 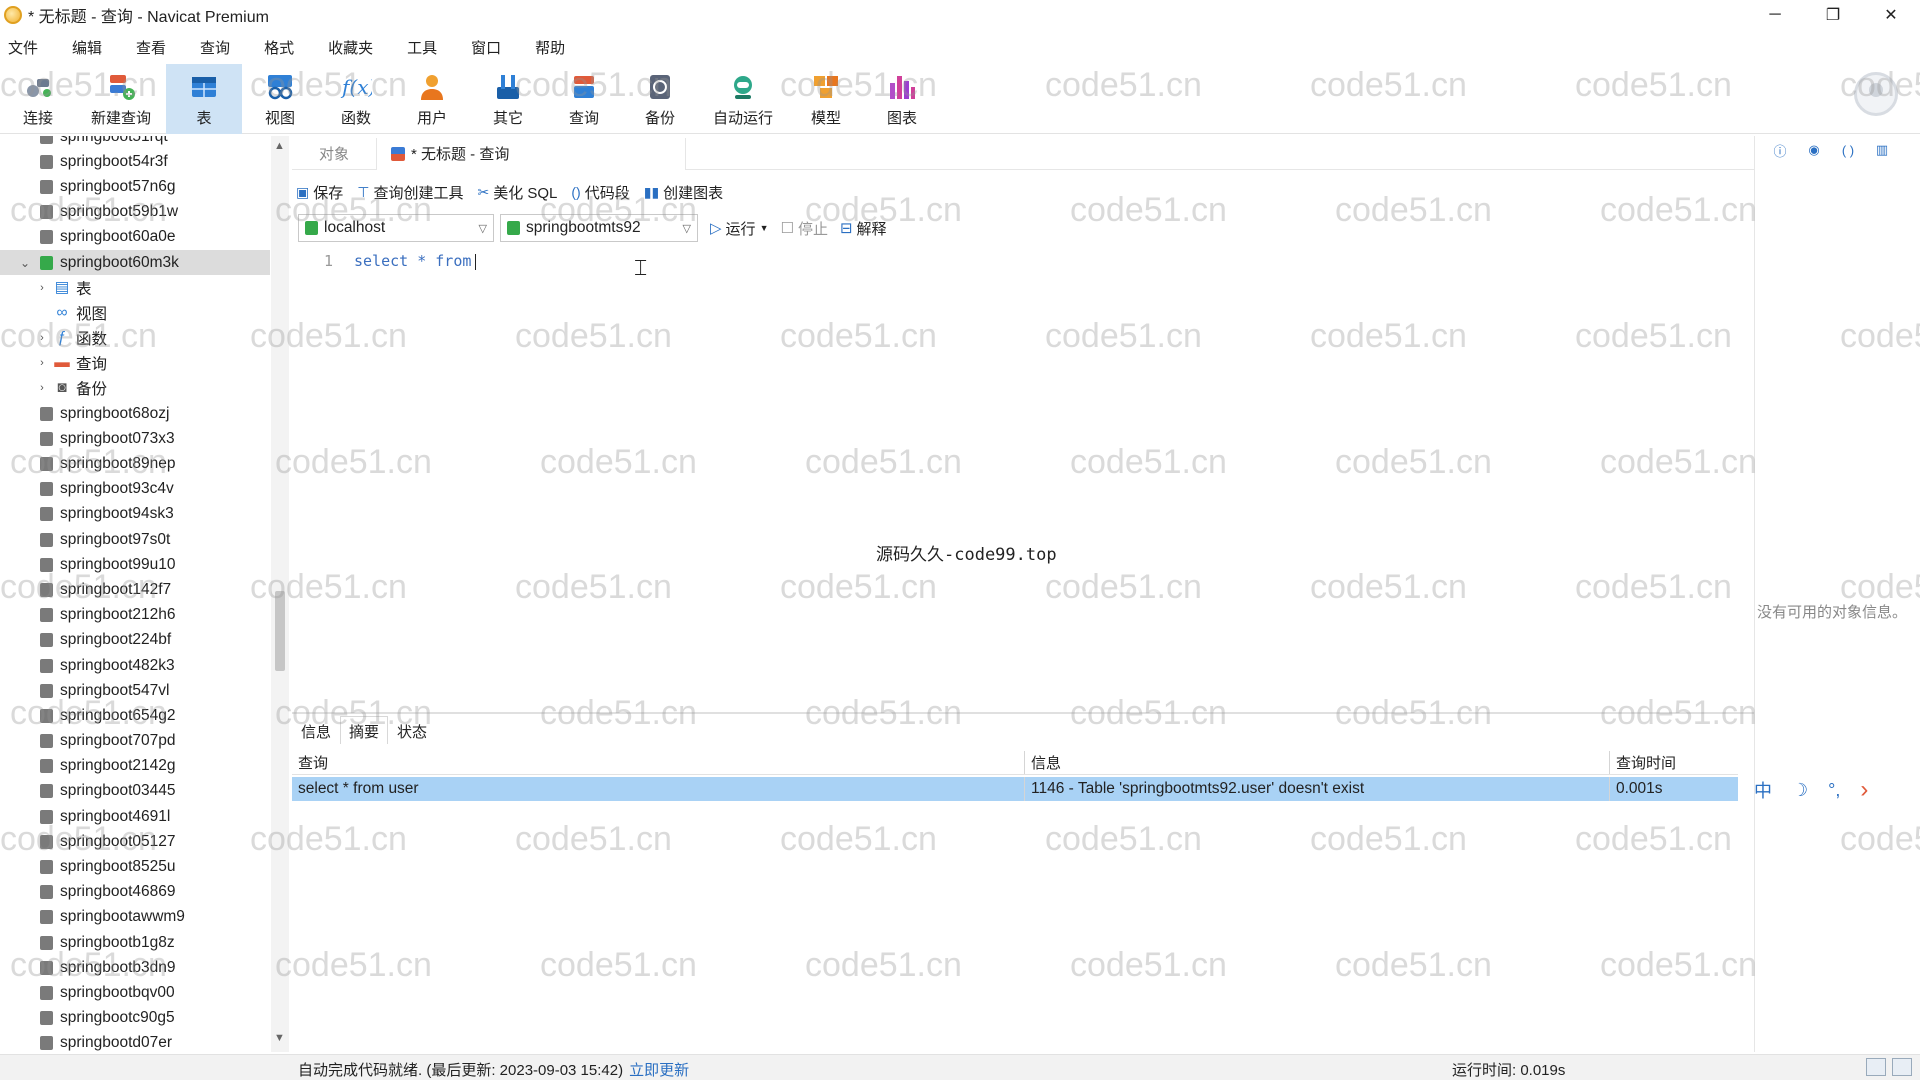 What do you see at coordinates (553, 47) in the screenshot?
I see `menu-help: 帮助` at bounding box center [553, 47].